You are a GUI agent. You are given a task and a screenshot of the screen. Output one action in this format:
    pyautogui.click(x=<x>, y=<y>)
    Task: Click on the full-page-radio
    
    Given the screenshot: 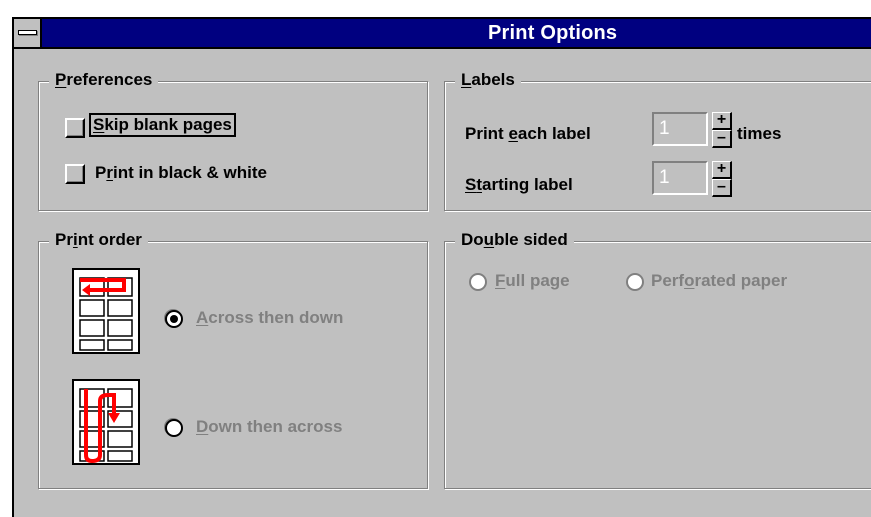 What is the action you would take?
    pyautogui.click(x=478, y=282)
    